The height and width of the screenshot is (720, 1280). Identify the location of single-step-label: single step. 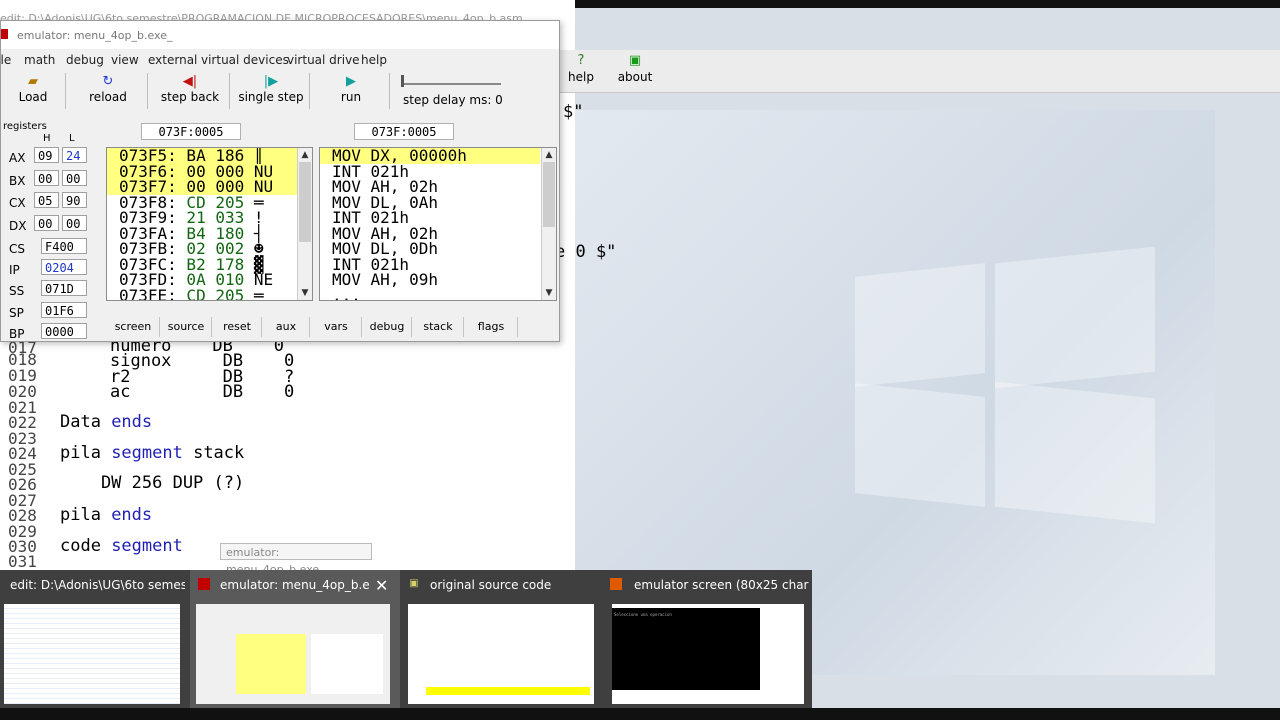
(271, 97).